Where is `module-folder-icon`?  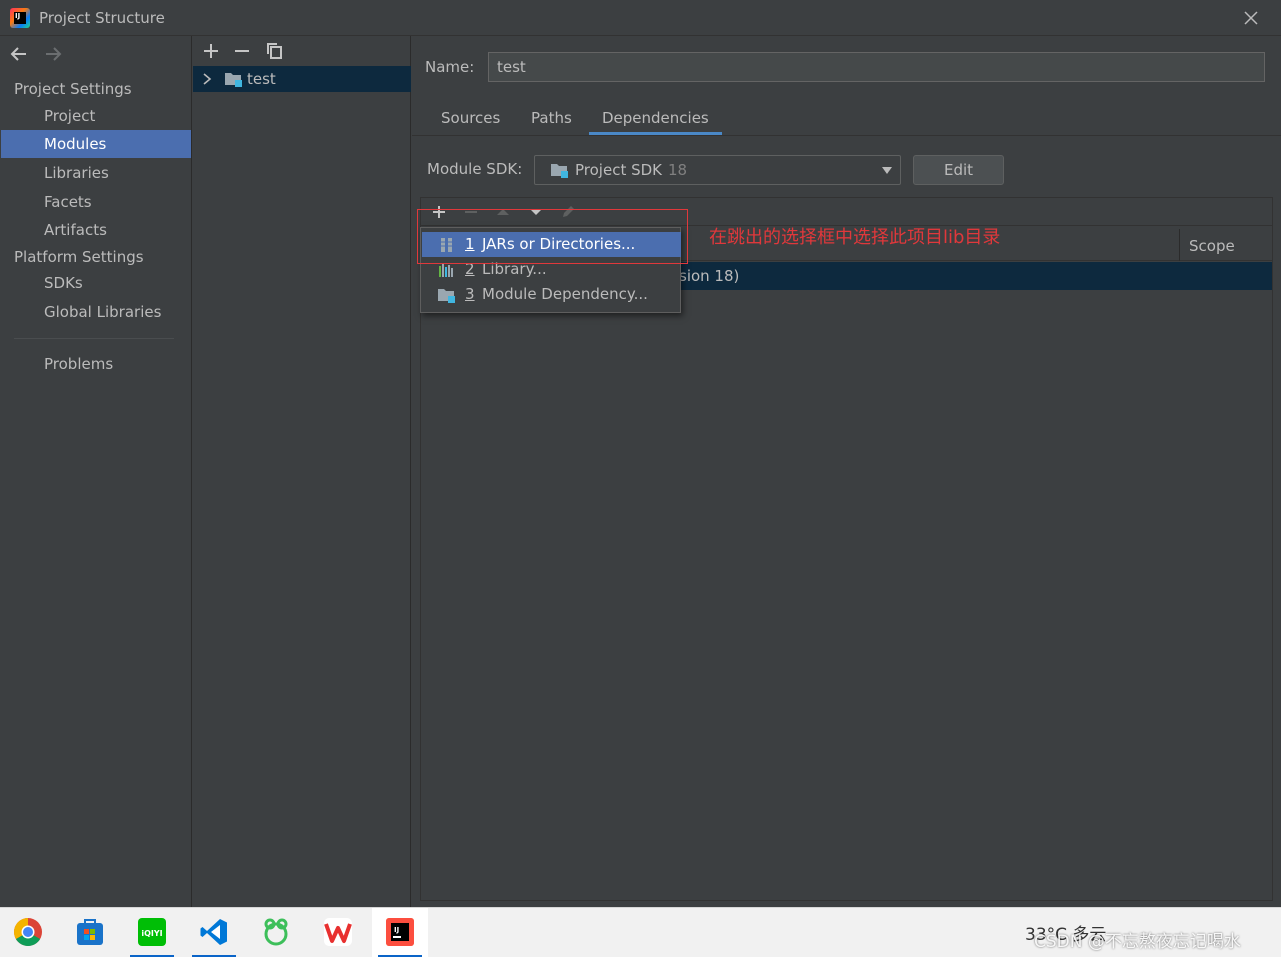 module-folder-icon is located at coordinates (233, 80).